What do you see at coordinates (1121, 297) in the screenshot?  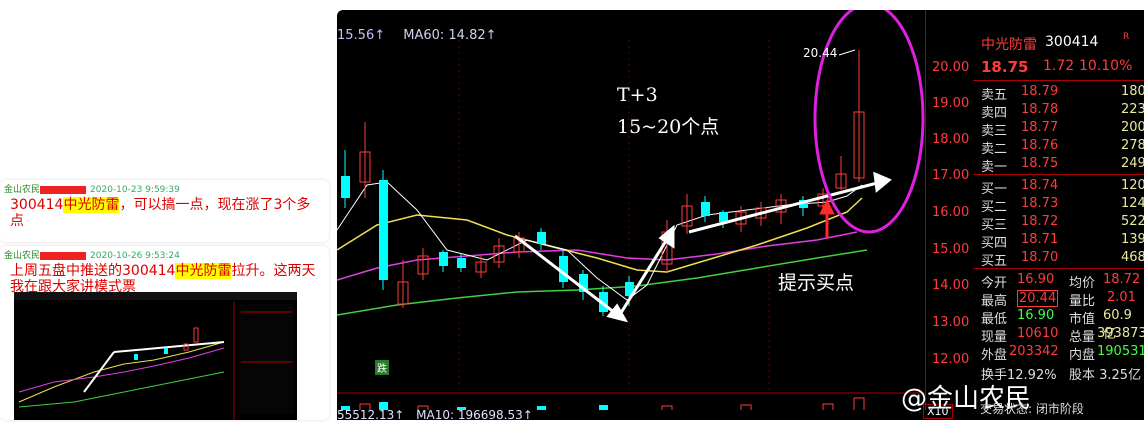 I see `ratio-value: 2.01` at bounding box center [1121, 297].